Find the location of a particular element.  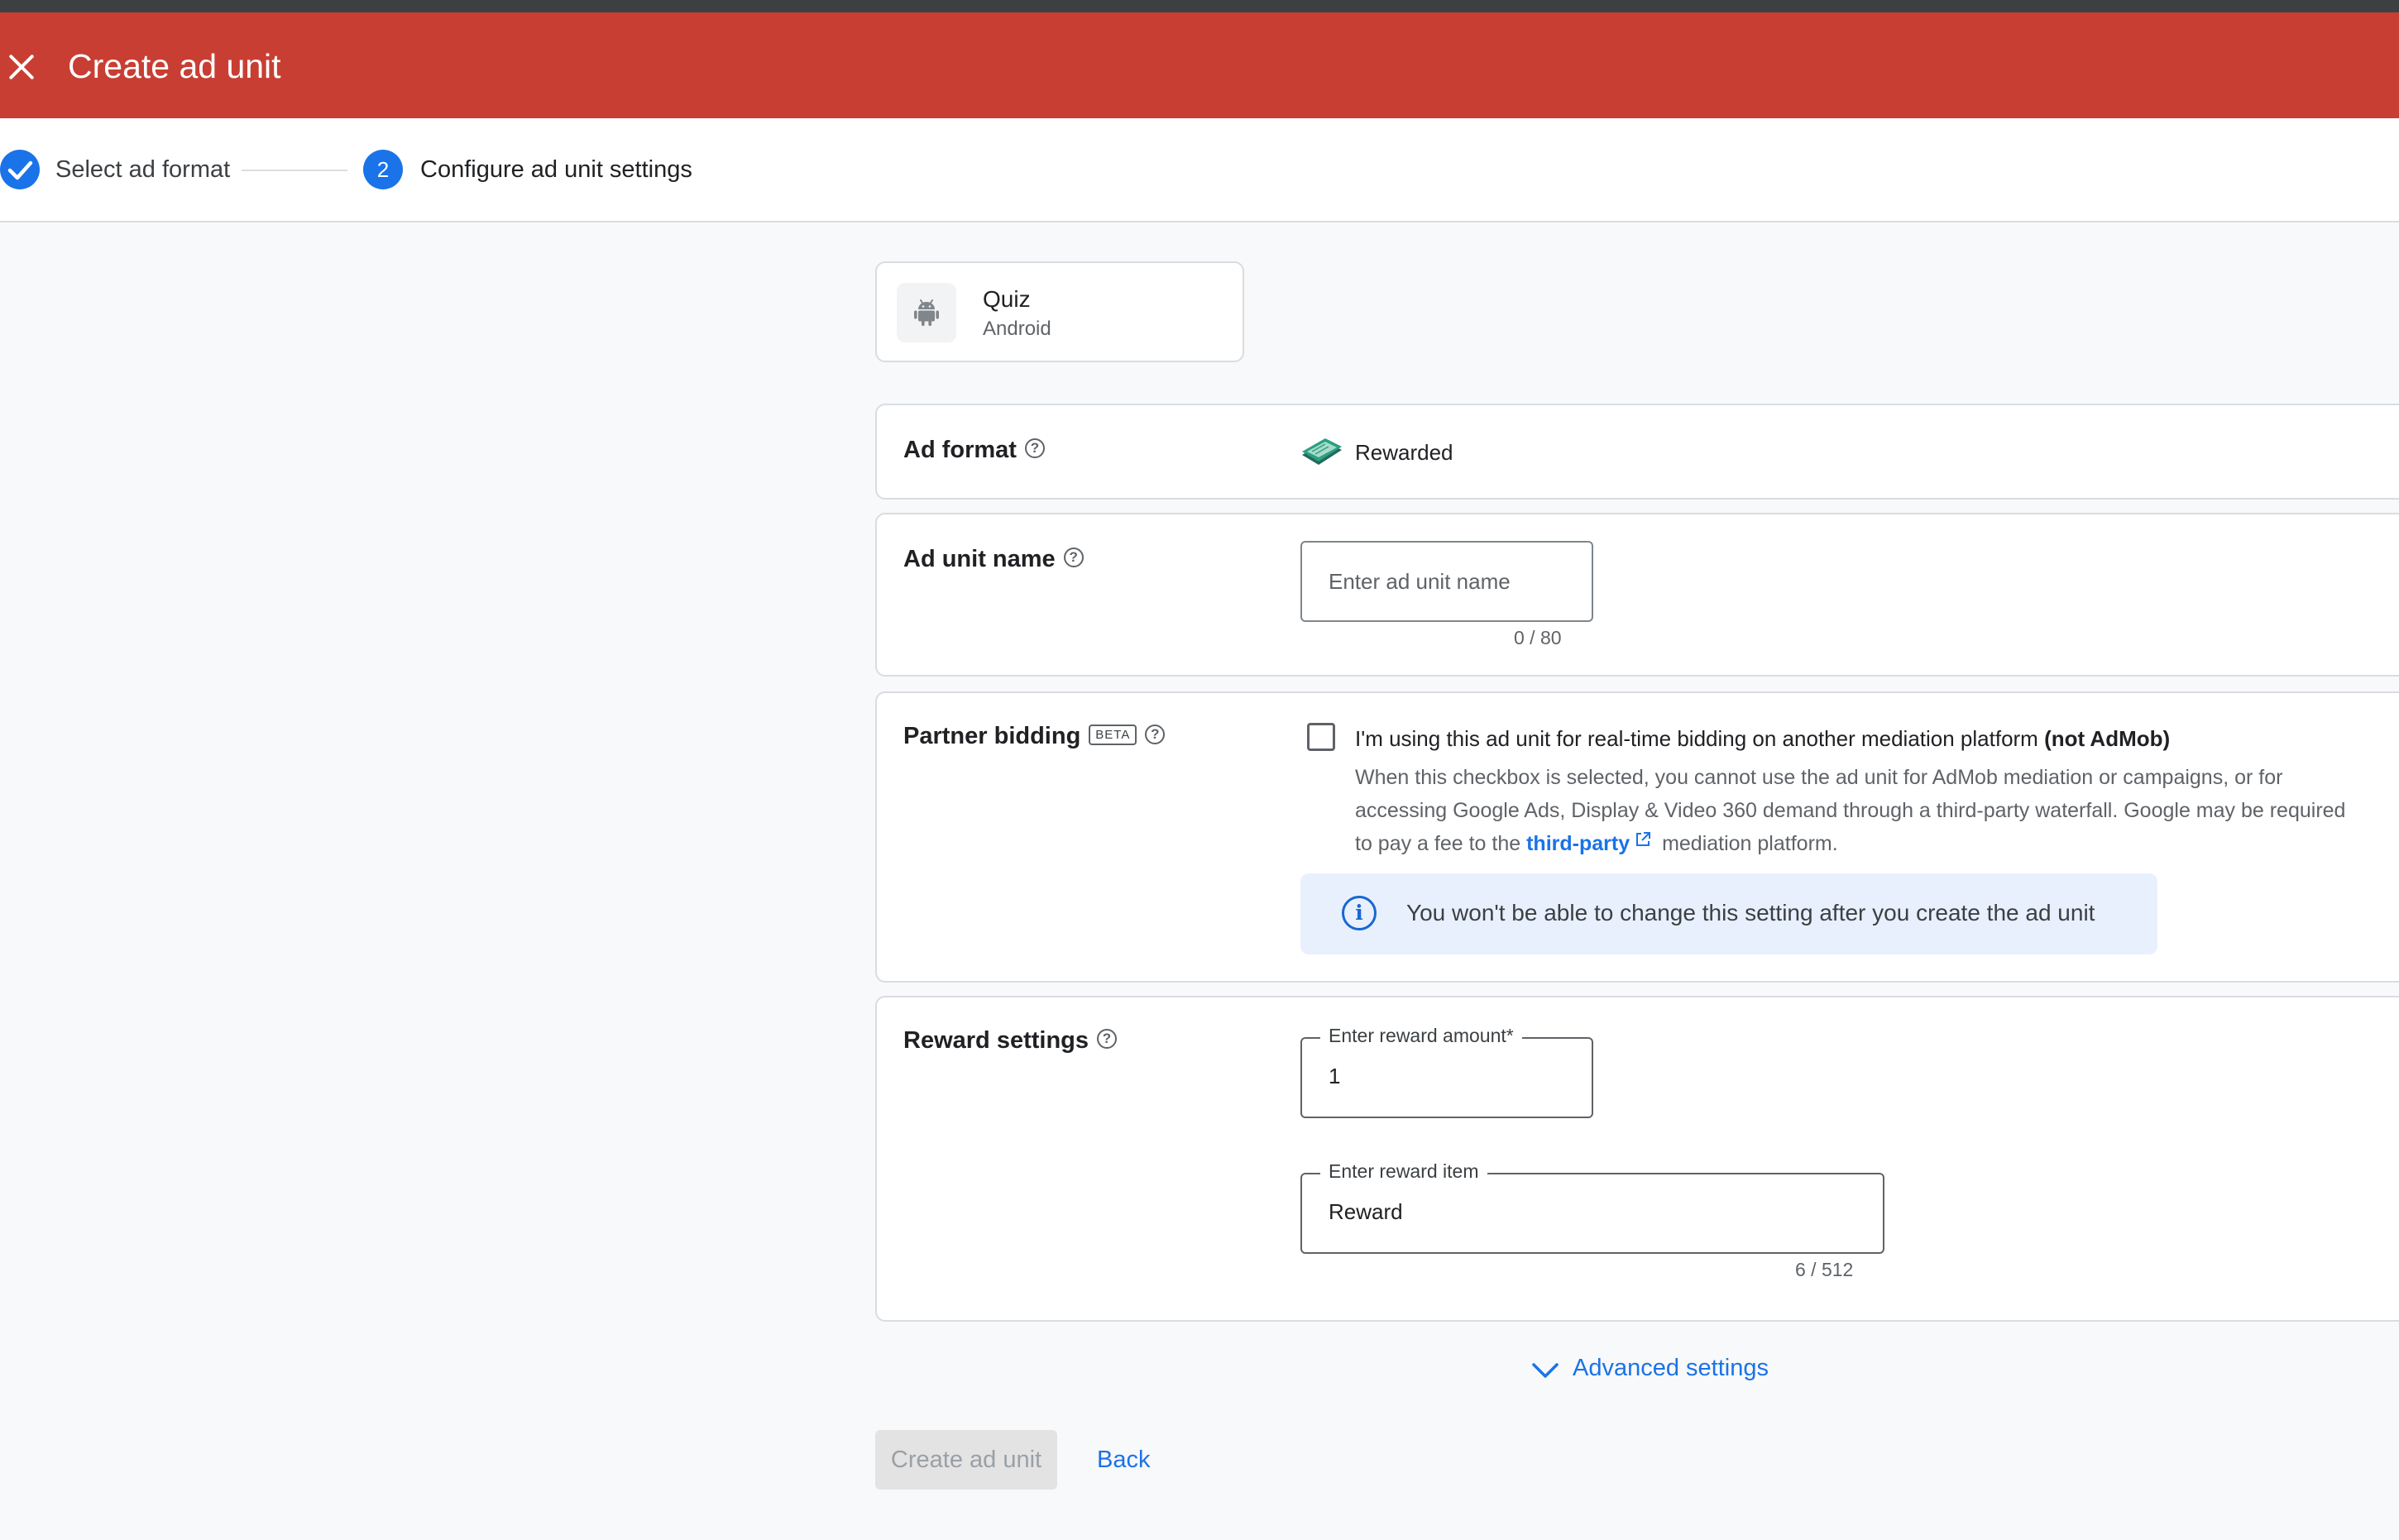

partner-bidding-label-text: Partner bidding is located at coordinates (992, 736).